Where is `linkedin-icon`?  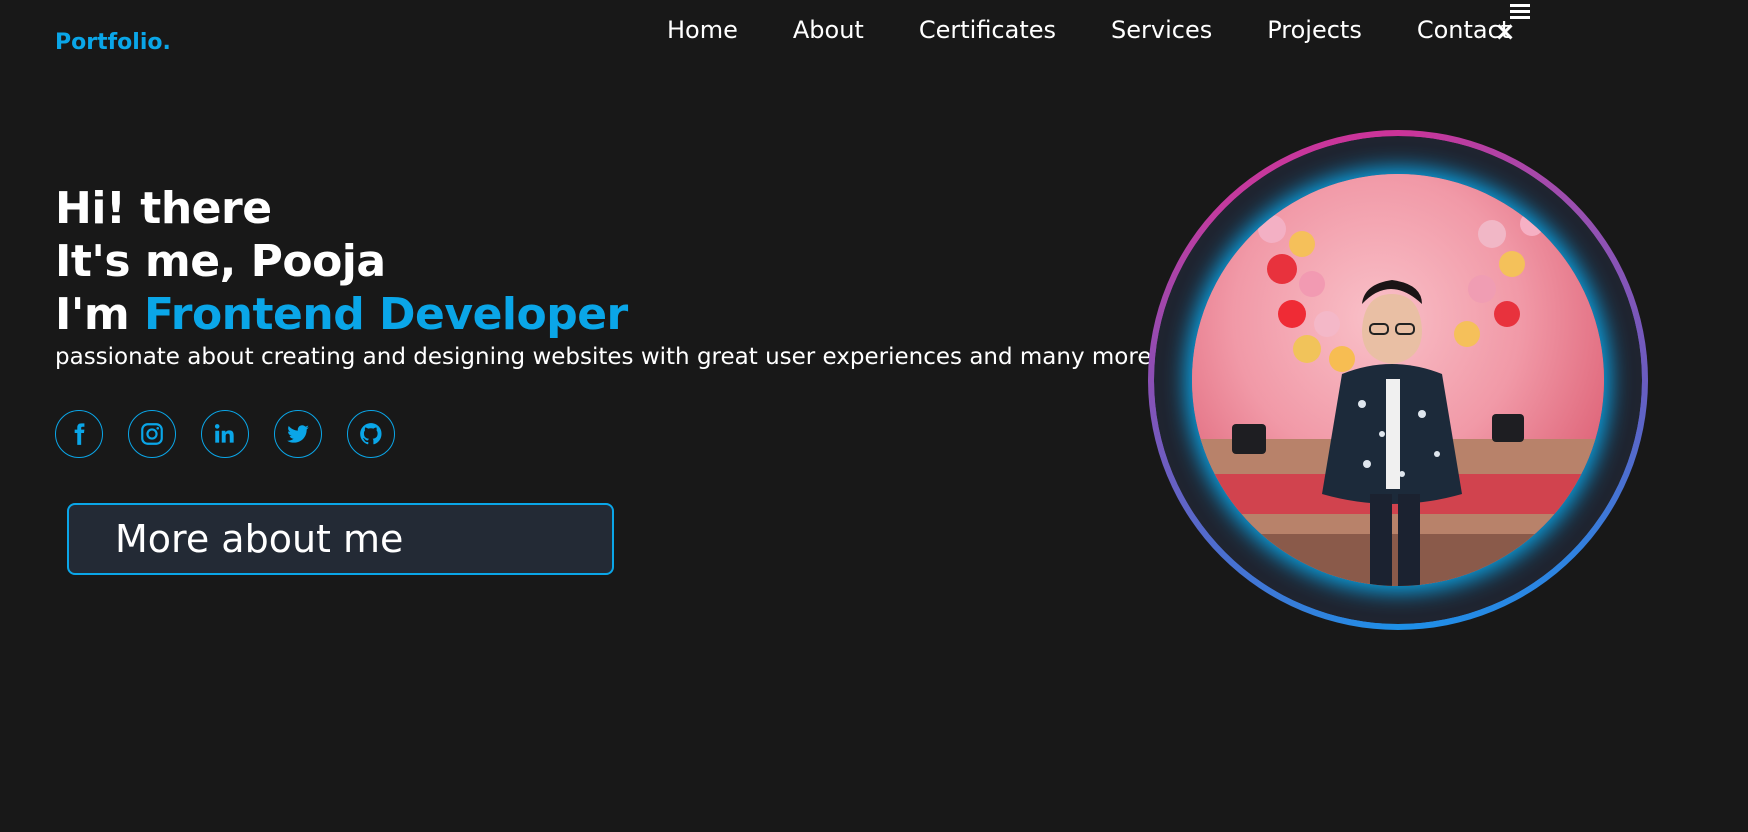 linkedin-icon is located at coordinates (224, 433).